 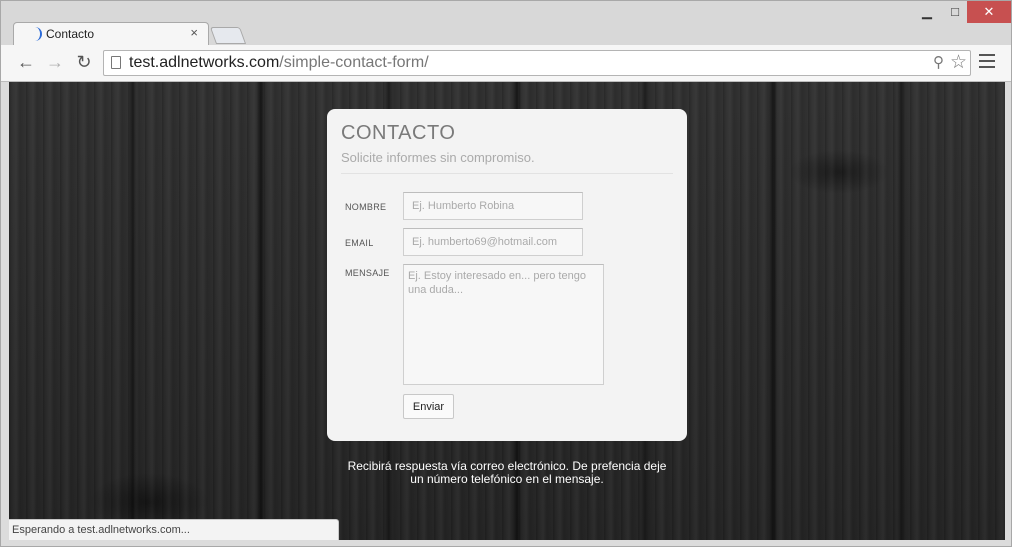 I want to click on form-subtitle: Solicite informes sin compromiso., so click(x=438, y=157).